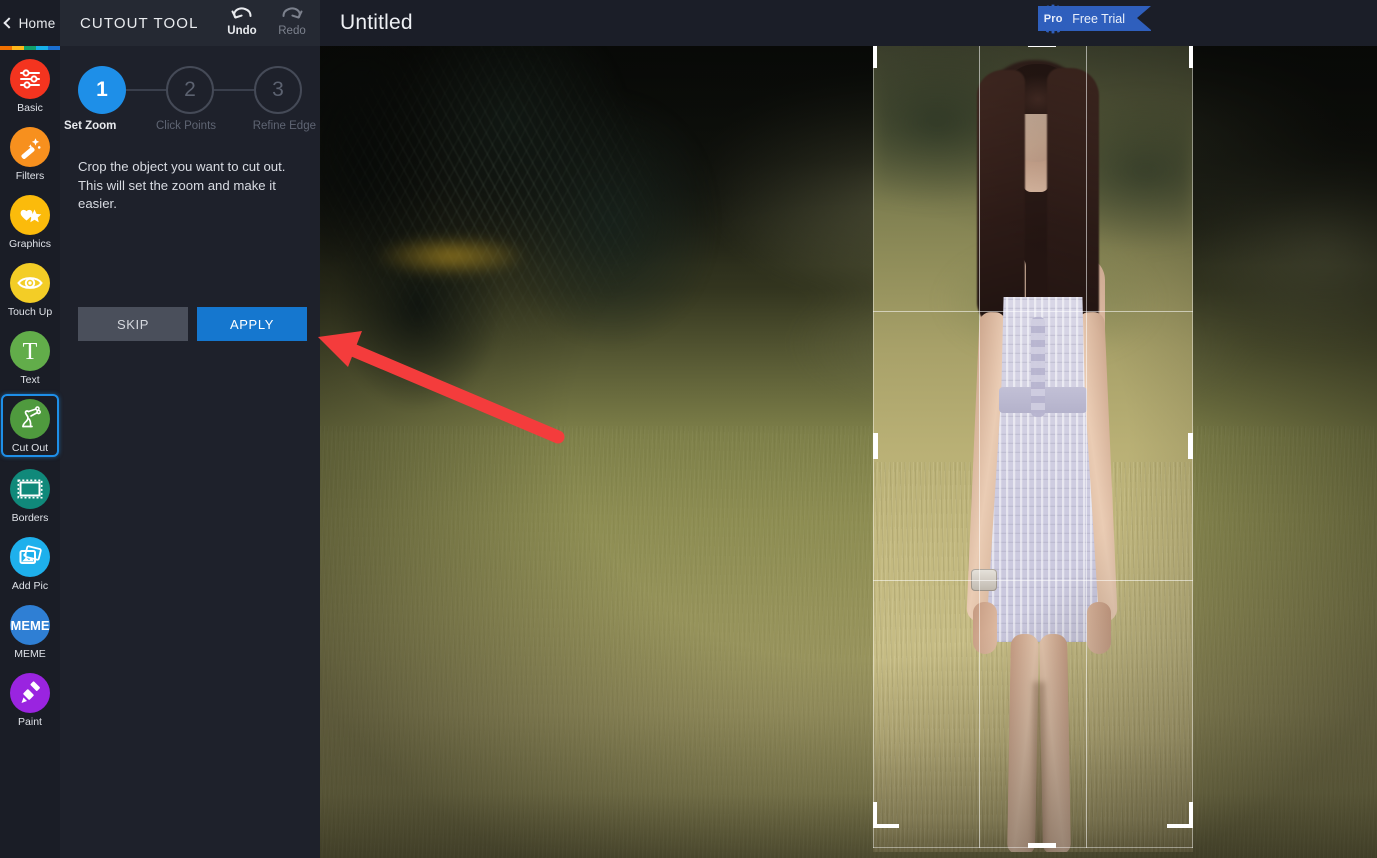 The width and height of the screenshot is (1377, 858). Describe the element at coordinates (241, 13) in the screenshot. I see `undo-arrow-icon` at that location.